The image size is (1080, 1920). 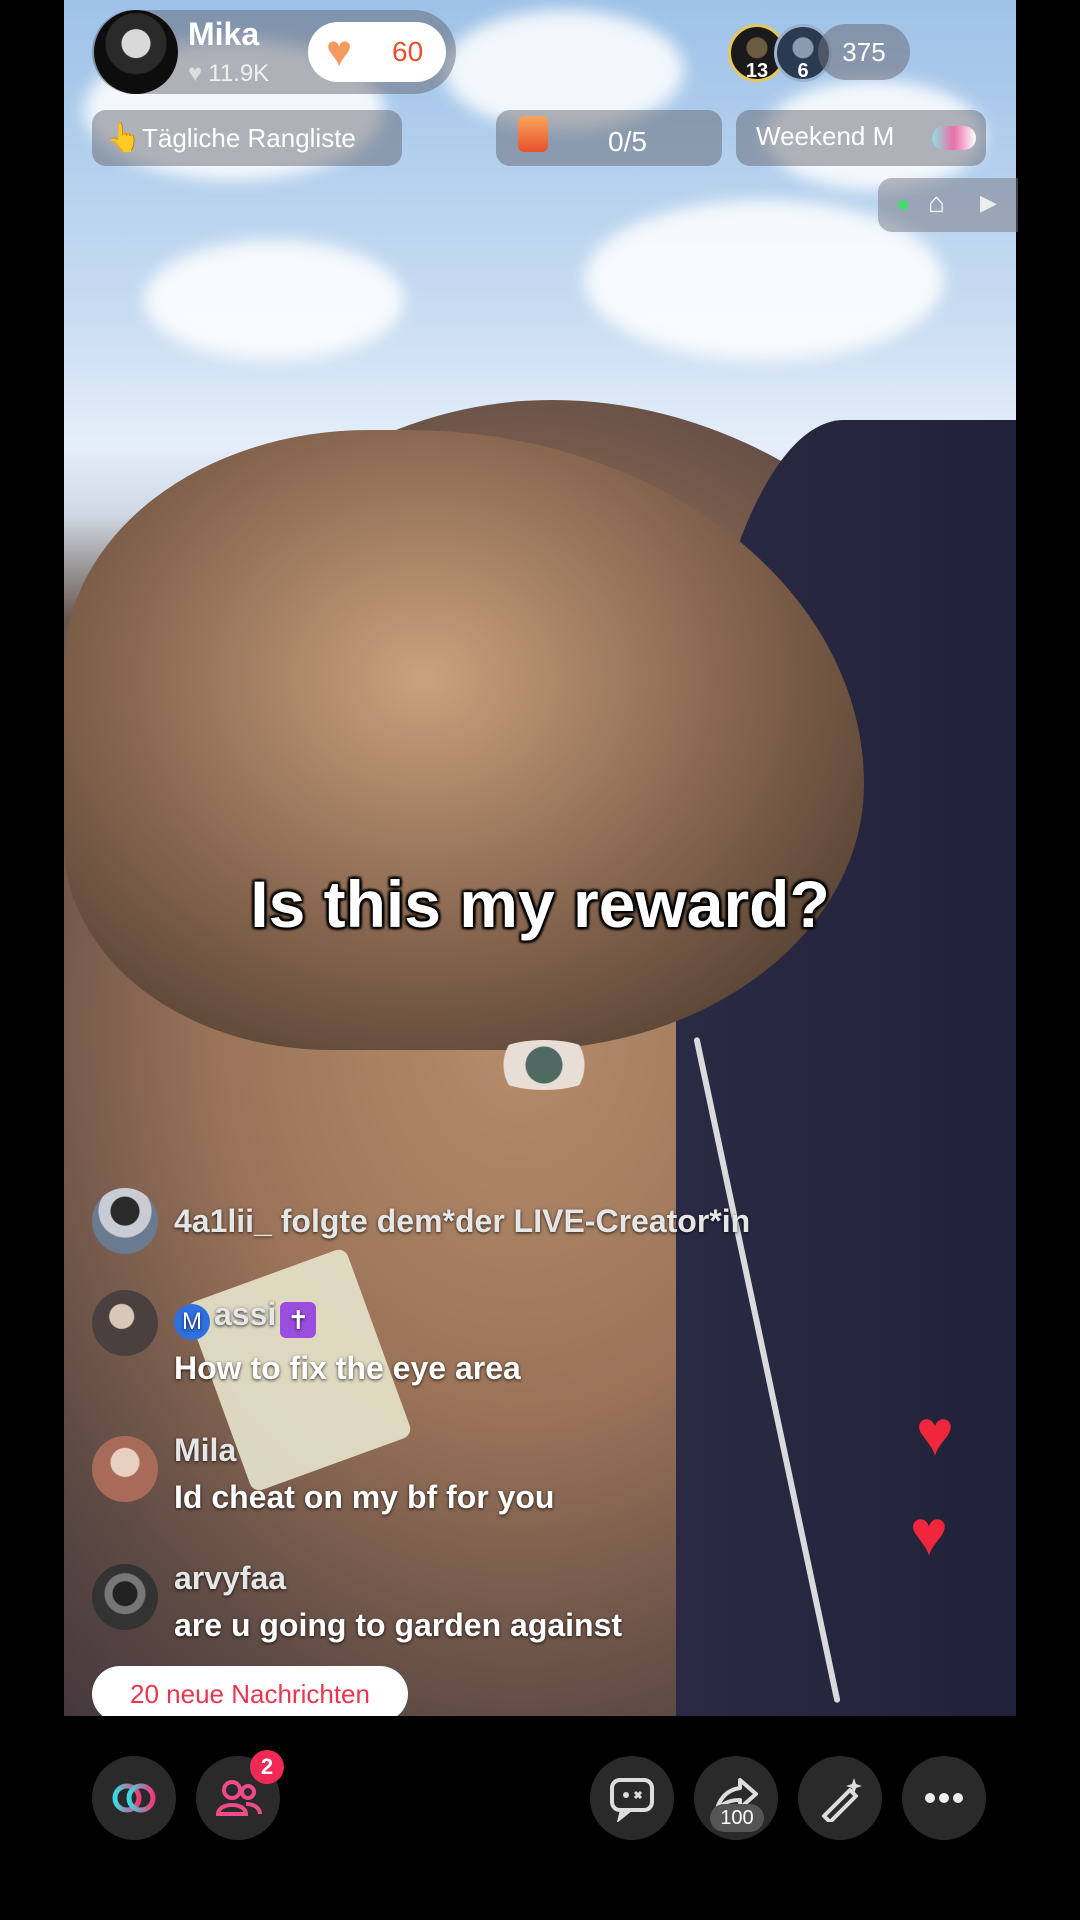 What do you see at coordinates (245, 1314) in the screenshot?
I see `comment-user: assi` at bounding box center [245, 1314].